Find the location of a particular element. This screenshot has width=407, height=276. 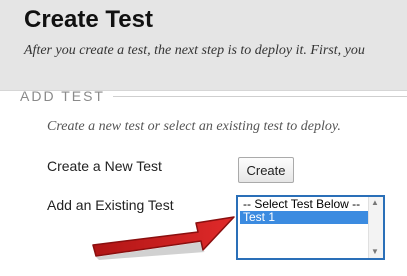

pointer-arrow-icon is located at coordinates (163, 238).